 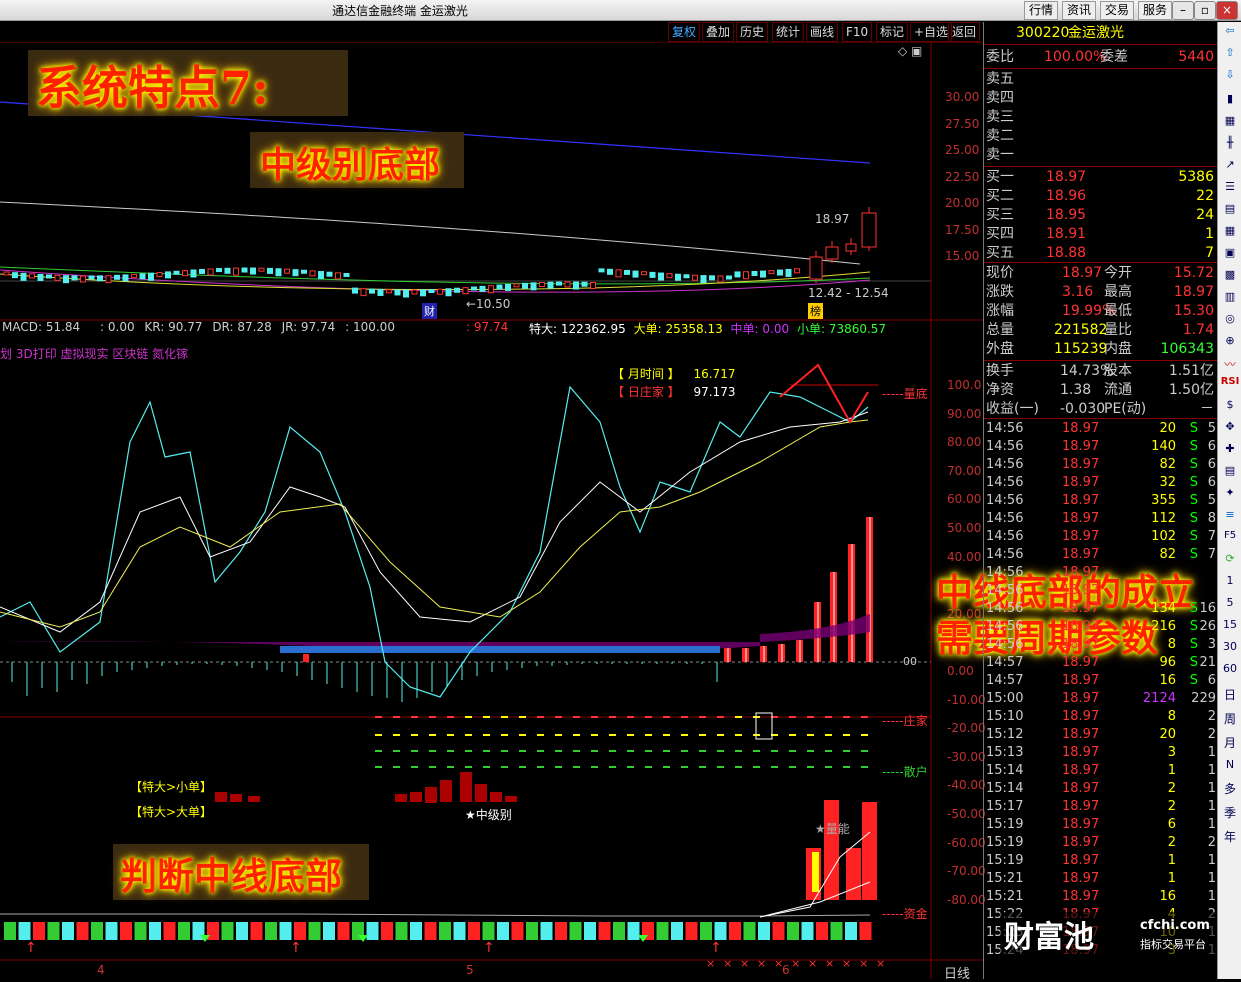 I want to click on period-15: 15, so click(x=1230, y=627).